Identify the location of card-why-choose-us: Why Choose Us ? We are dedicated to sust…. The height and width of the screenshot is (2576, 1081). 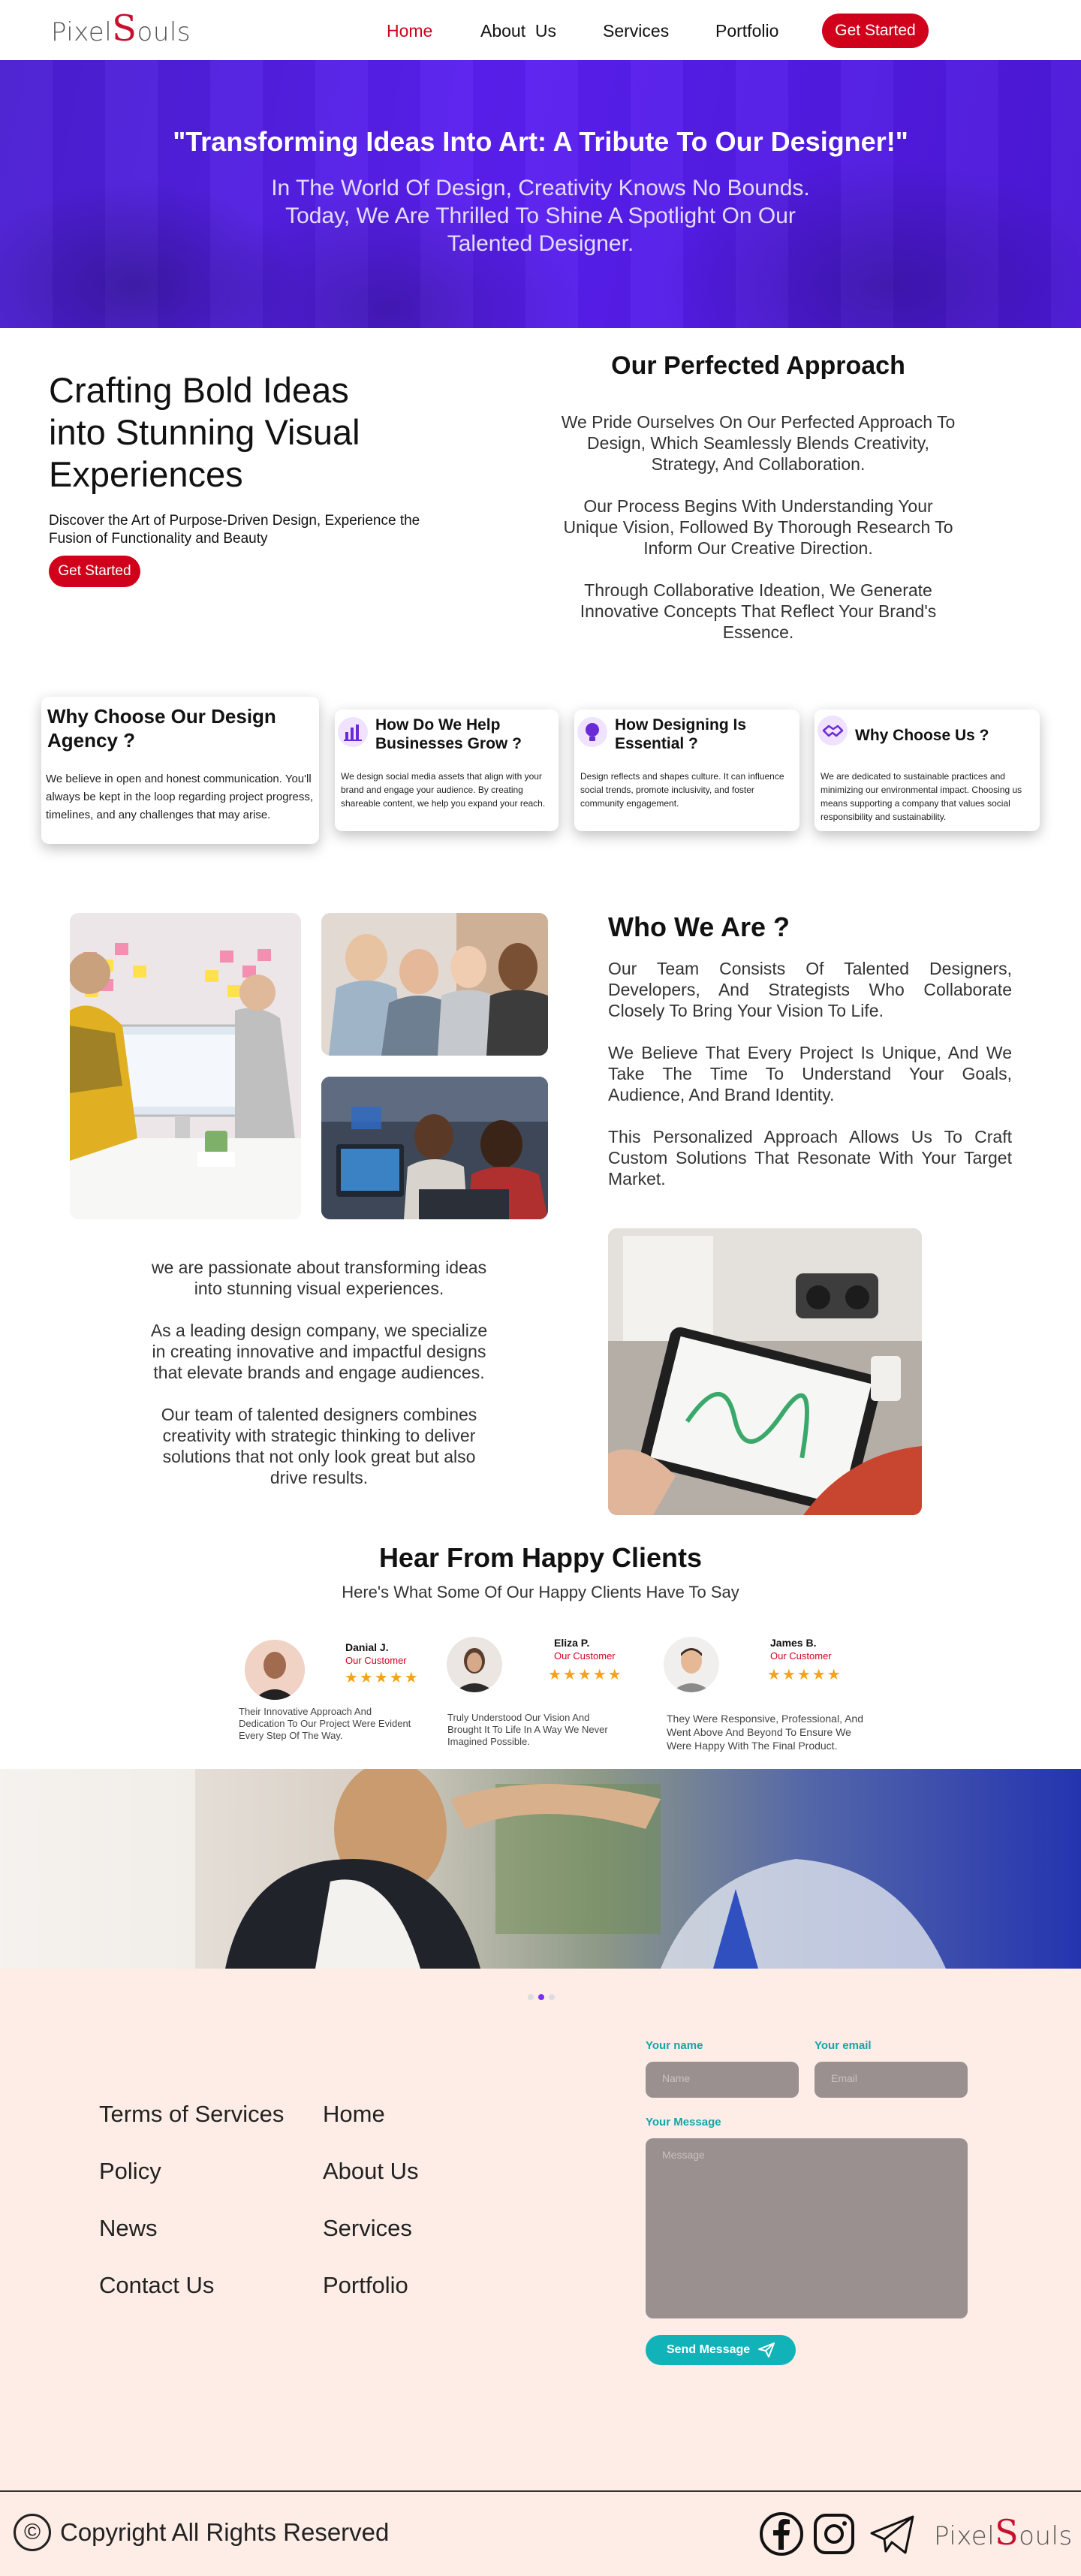
(927, 770).